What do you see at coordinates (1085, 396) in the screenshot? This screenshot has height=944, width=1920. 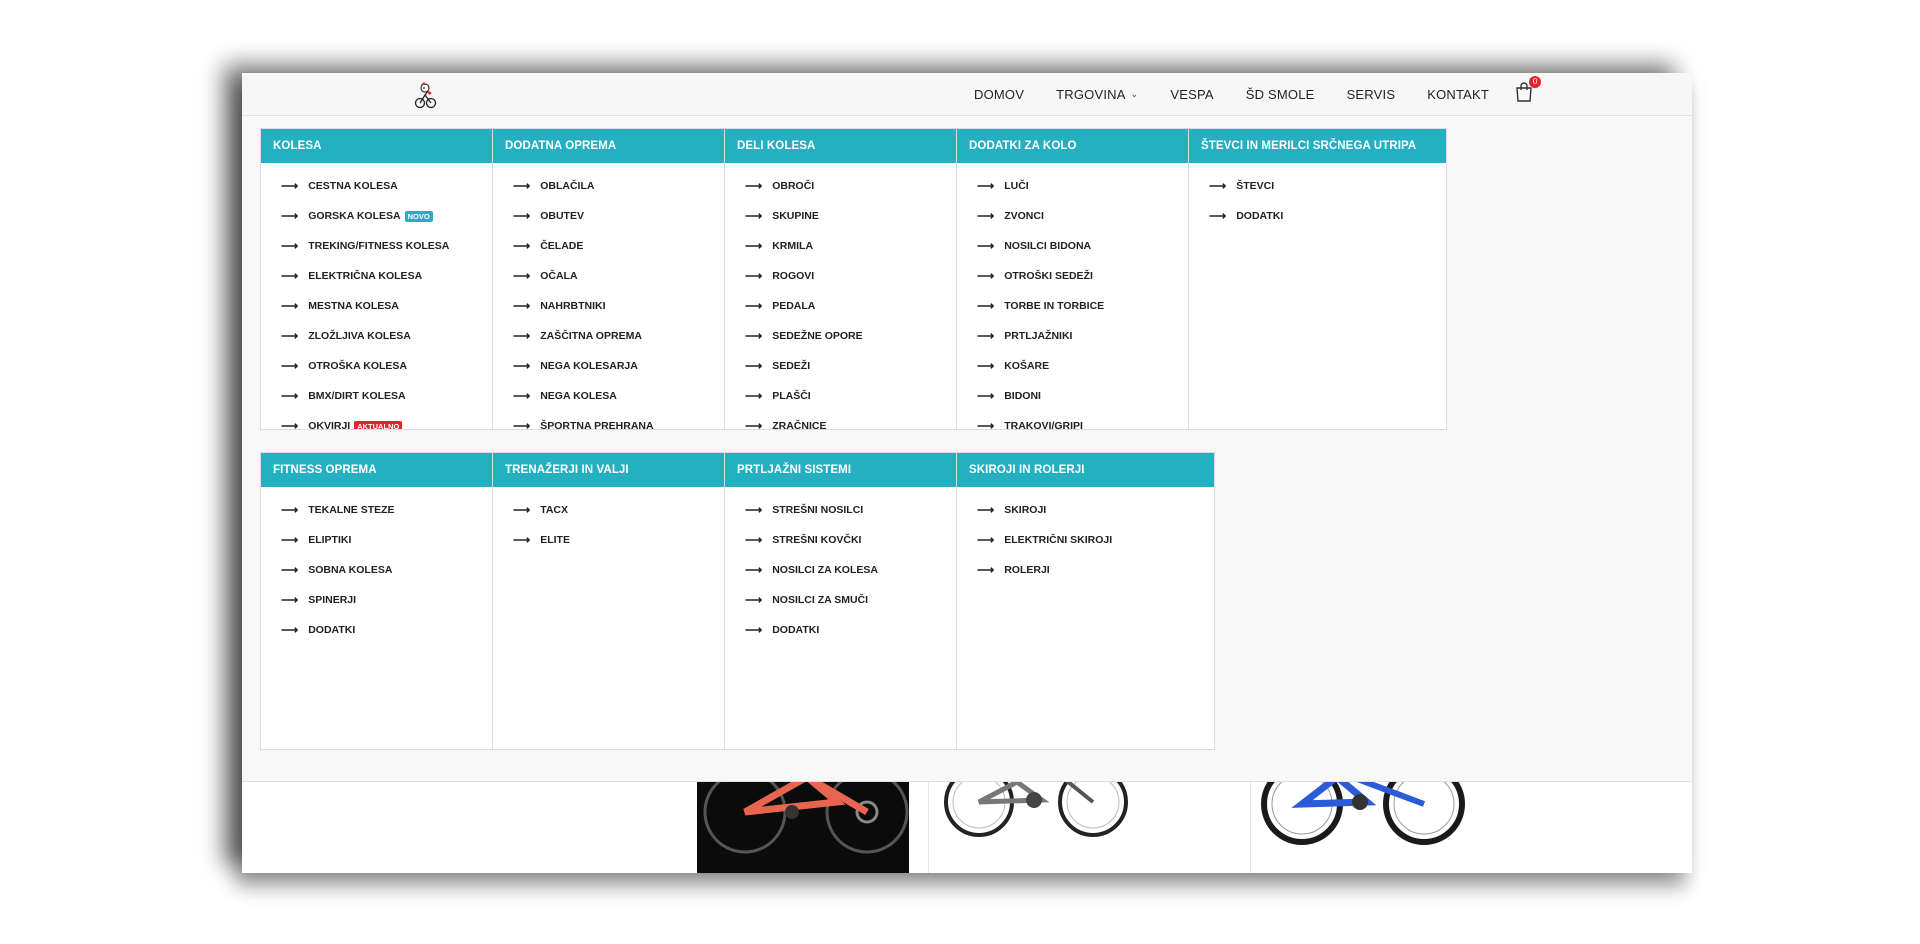 I see `menu-link-bidoni: ⟶ BIDONI` at bounding box center [1085, 396].